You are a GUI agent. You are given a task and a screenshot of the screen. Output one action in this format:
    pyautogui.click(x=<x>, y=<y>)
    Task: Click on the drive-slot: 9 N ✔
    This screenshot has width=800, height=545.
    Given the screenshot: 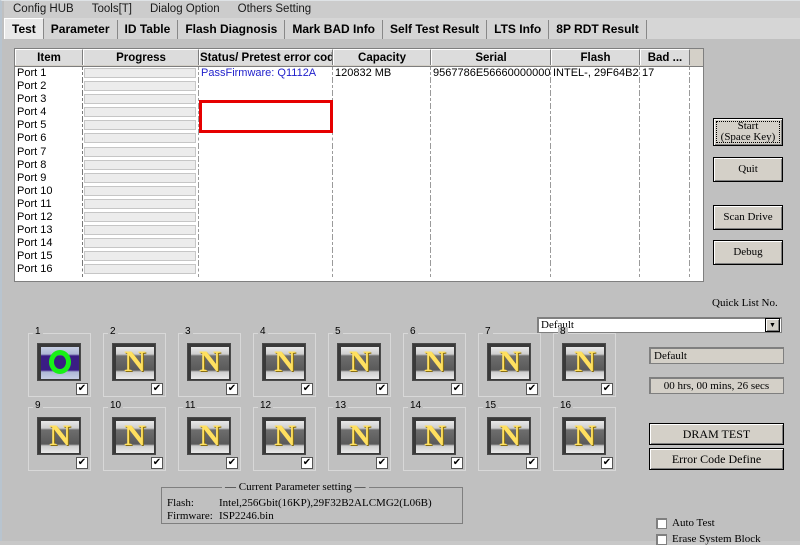 What is the action you would take?
    pyautogui.click(x=59, y=436)
    